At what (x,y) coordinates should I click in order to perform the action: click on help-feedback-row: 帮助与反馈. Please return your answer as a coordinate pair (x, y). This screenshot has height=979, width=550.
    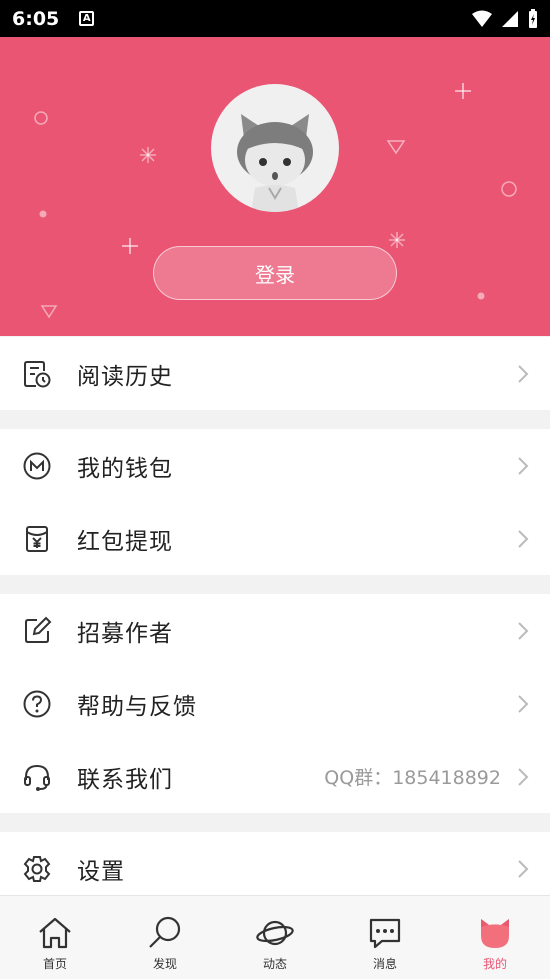
    Looking at the image, I should click on (275, 703).